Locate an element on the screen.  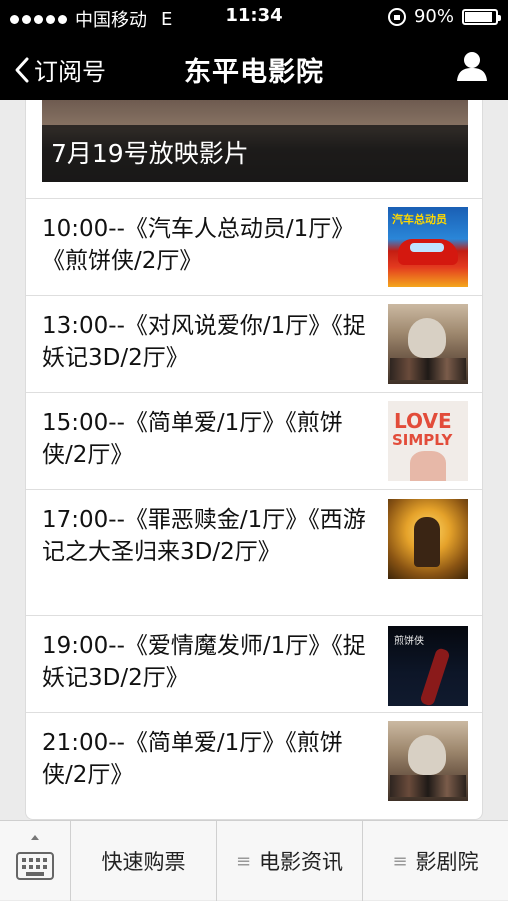
bottom-menu-bar: 快速购票 ≡ 电影资讯 ≡ 影剧院 is located at coordinates (254, 860).